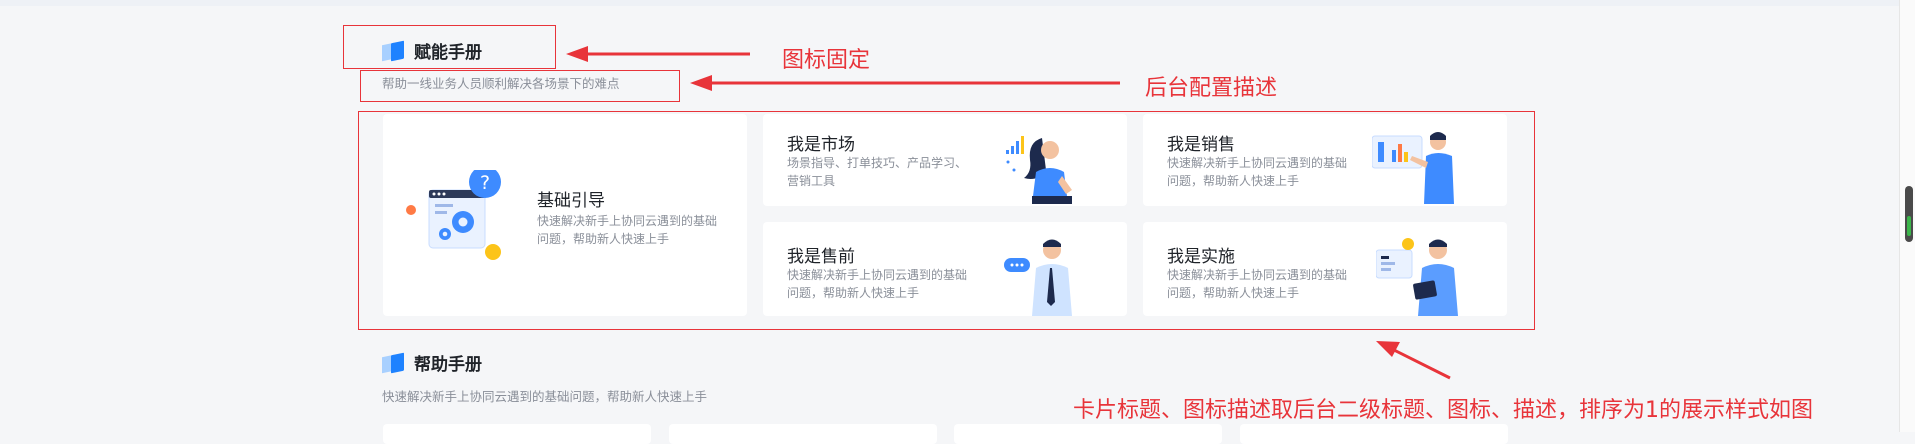 The width and height of the screenshot is (1915, 444). What do you see at coordinates (1211, 88) in the screenshot?
I see `annotation-backend-desc: 后台配置描述` at bounding box center [1211, 88].